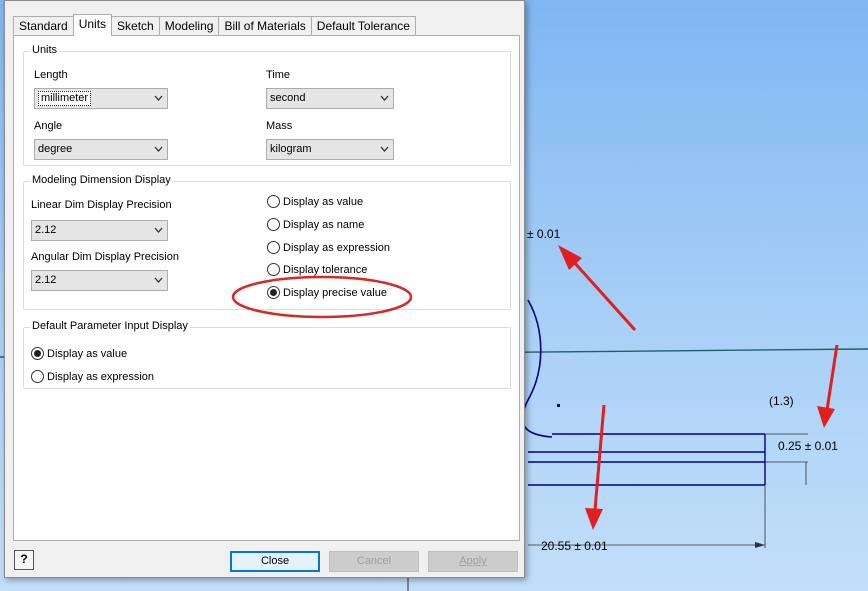 The width and height of the screenshot is (868, 591). What do you see at coordinates (808, 446) in the screenshot?
I see `dim-right-text: 0.25 ± 0.01` at bounding box center [808, 446].